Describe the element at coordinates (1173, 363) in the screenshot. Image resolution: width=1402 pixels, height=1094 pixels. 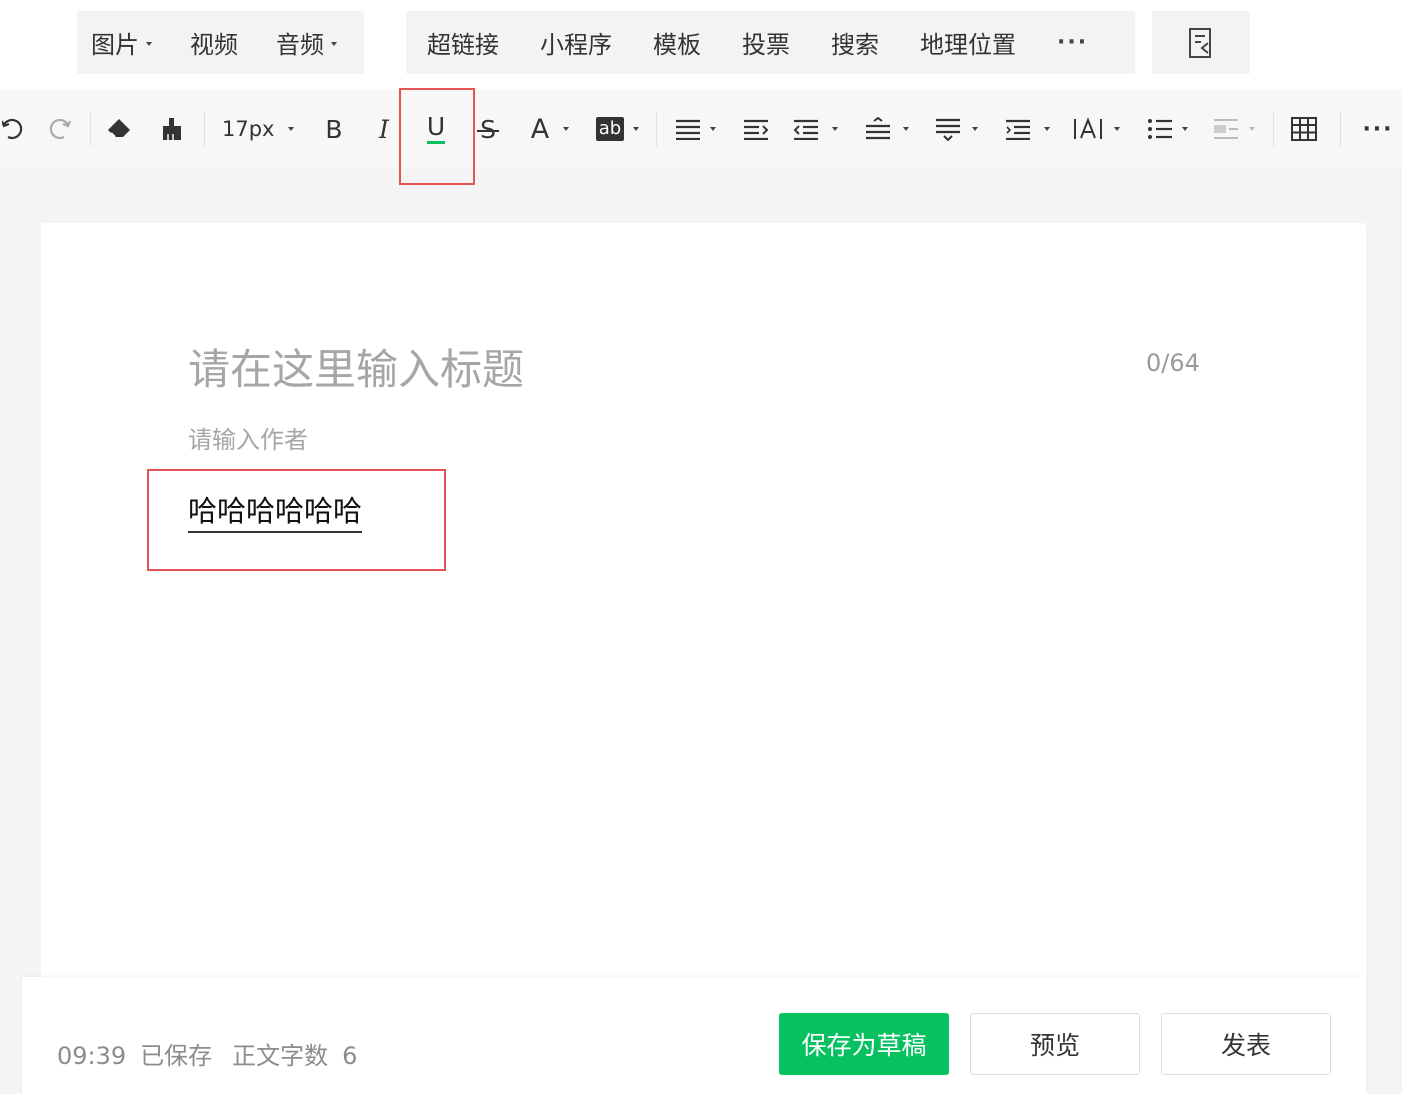
I see `title-char-counter: 0/64` at that location.